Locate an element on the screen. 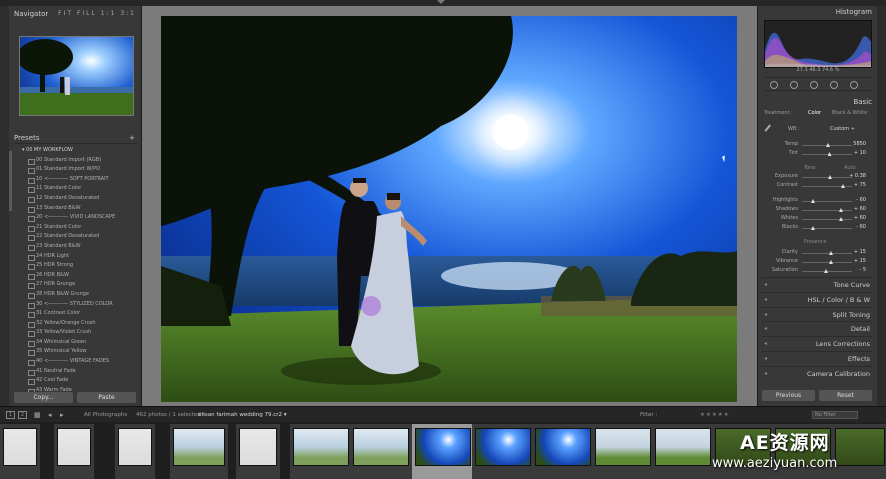  basic-panel-title: Basic is located at coordinates (817, 102).